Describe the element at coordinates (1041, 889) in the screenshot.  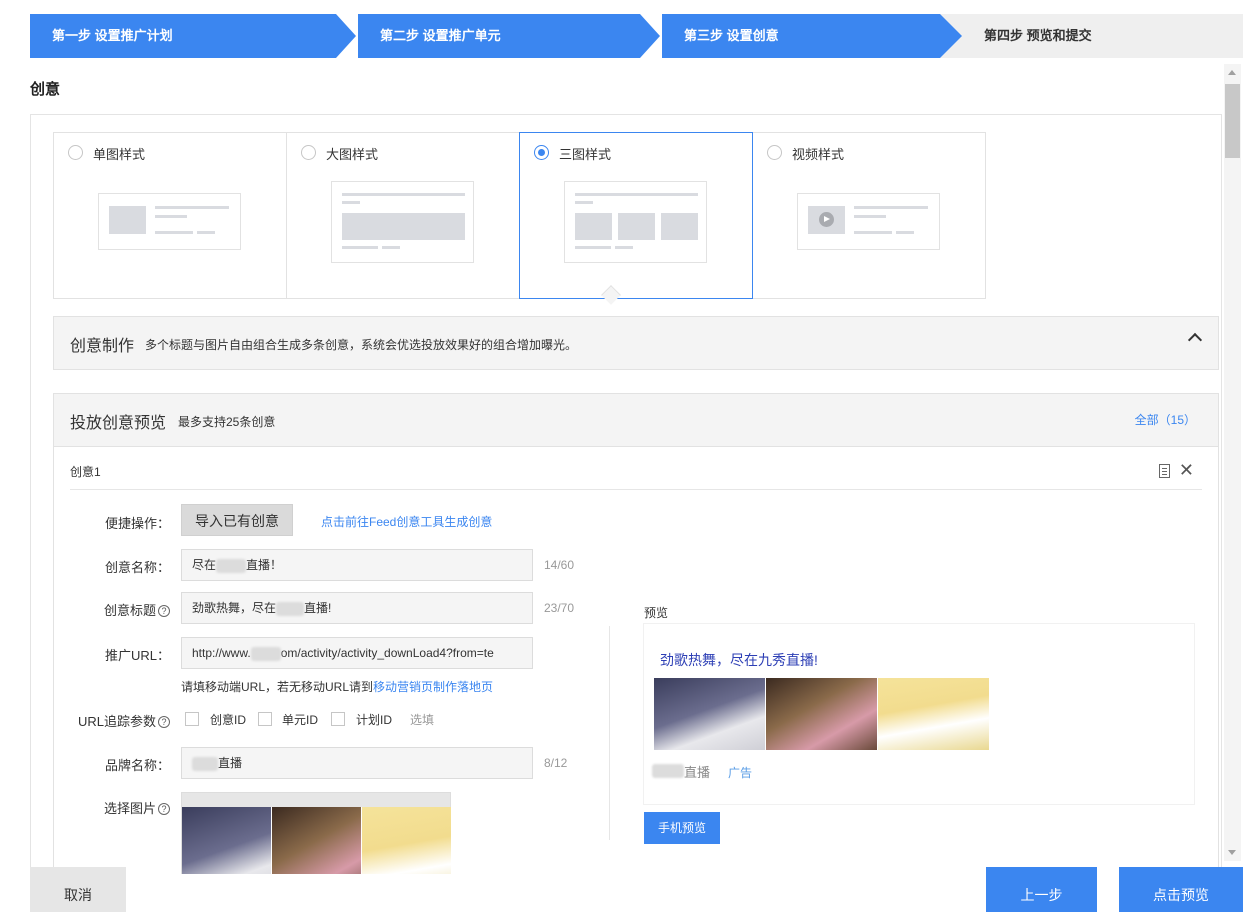
I see `prev-step-button: 上一步` at that location.